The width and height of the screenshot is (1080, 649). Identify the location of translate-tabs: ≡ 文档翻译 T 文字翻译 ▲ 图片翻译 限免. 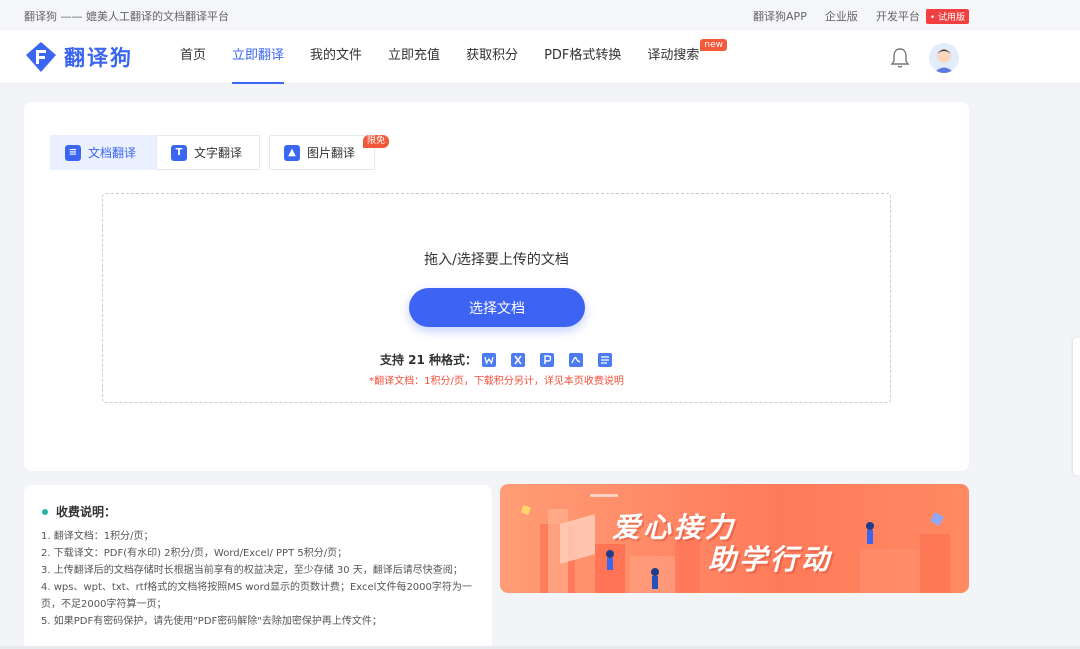
(219, 152).